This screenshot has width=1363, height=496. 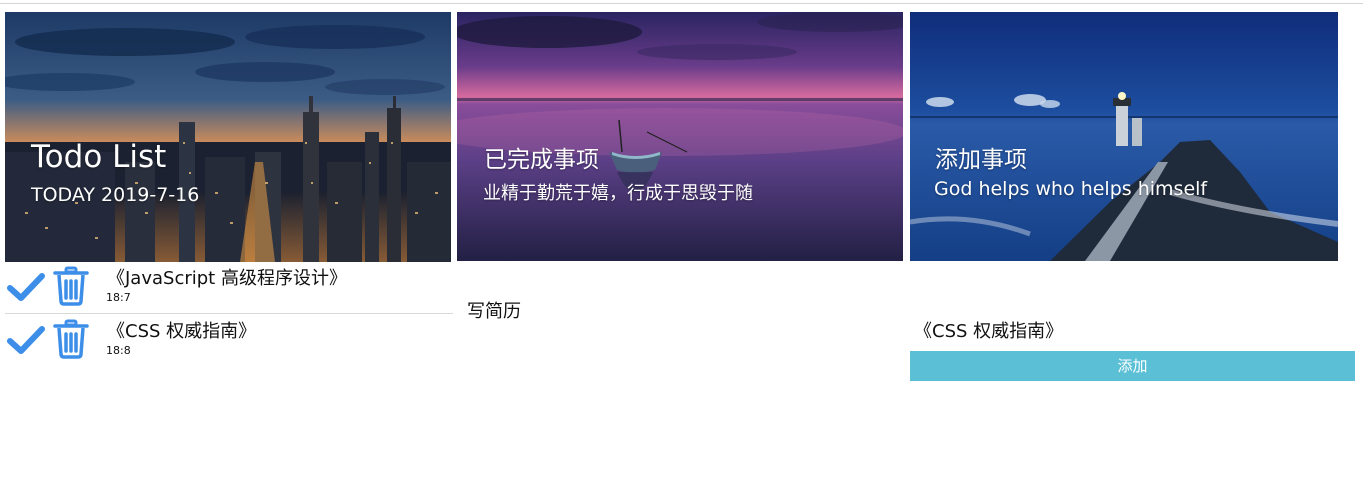 What do you see at coordinates (118, 297) in the screenshot?
I see `todo-item-time: 18:7` at bounding box center [118, 297].